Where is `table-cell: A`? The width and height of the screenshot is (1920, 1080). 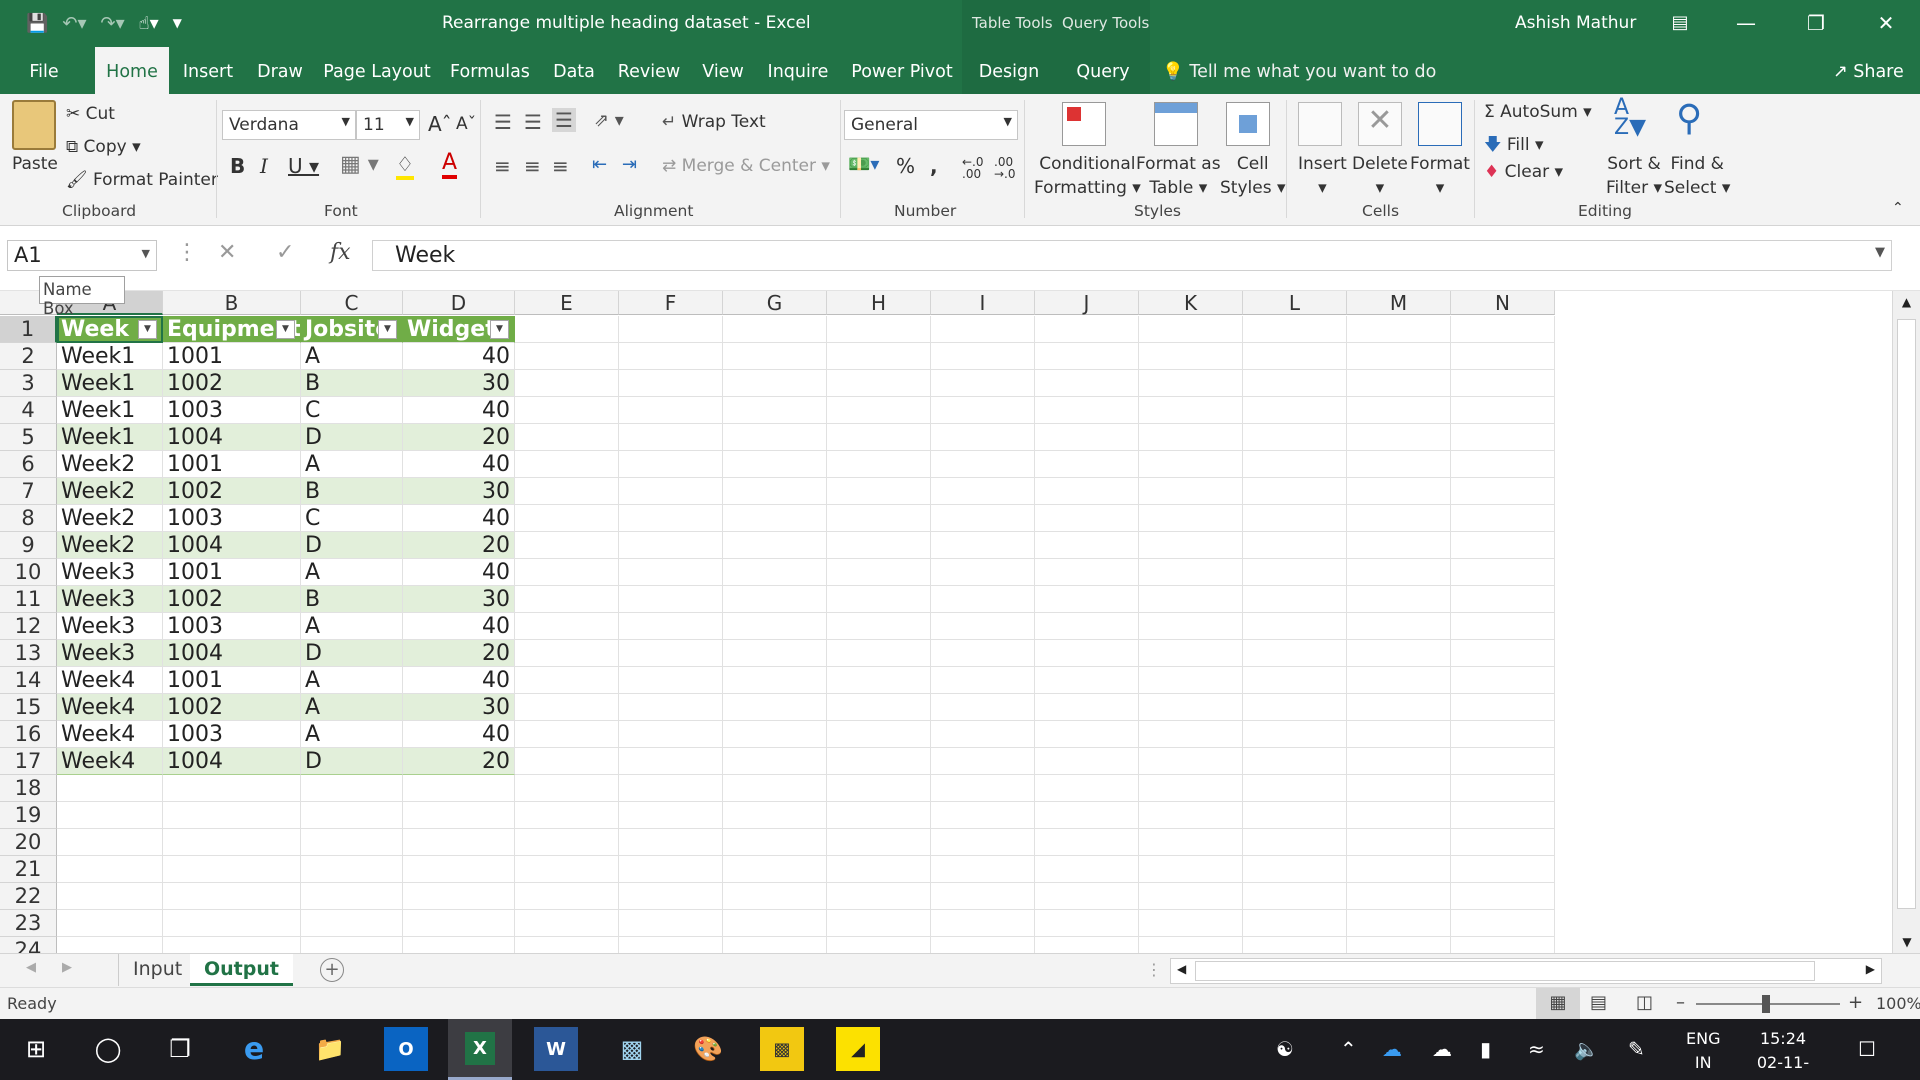 table-cell: A is located at coordinates (352, 626).